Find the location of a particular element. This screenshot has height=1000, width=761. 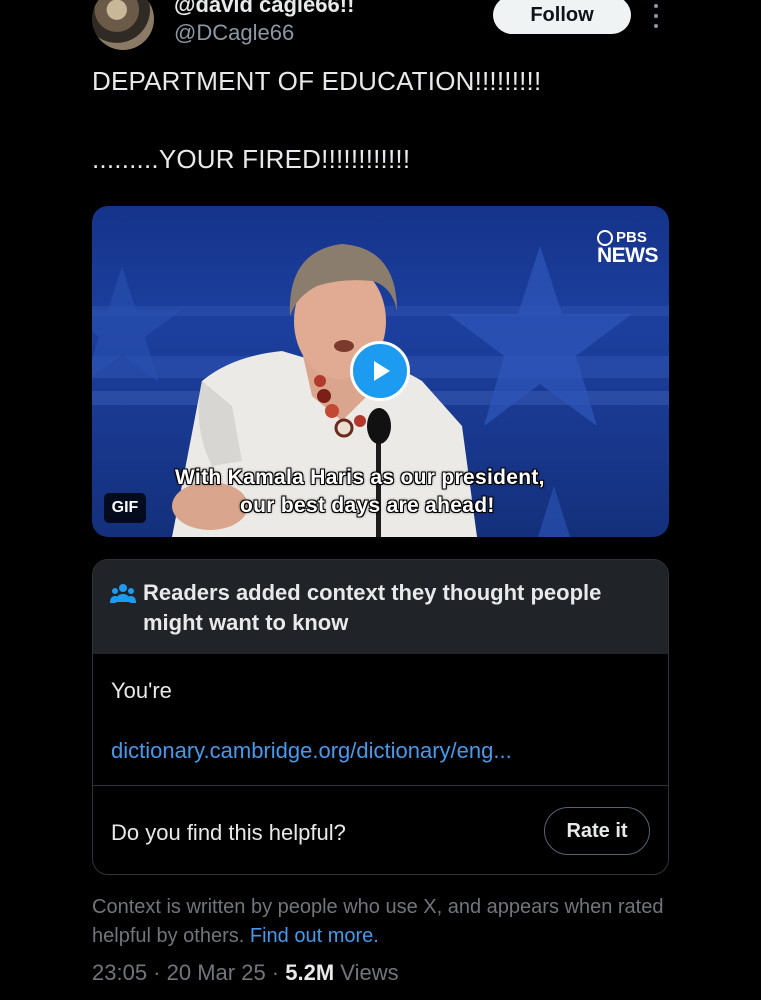

more-options-icon is located at coordinates (656, 16).